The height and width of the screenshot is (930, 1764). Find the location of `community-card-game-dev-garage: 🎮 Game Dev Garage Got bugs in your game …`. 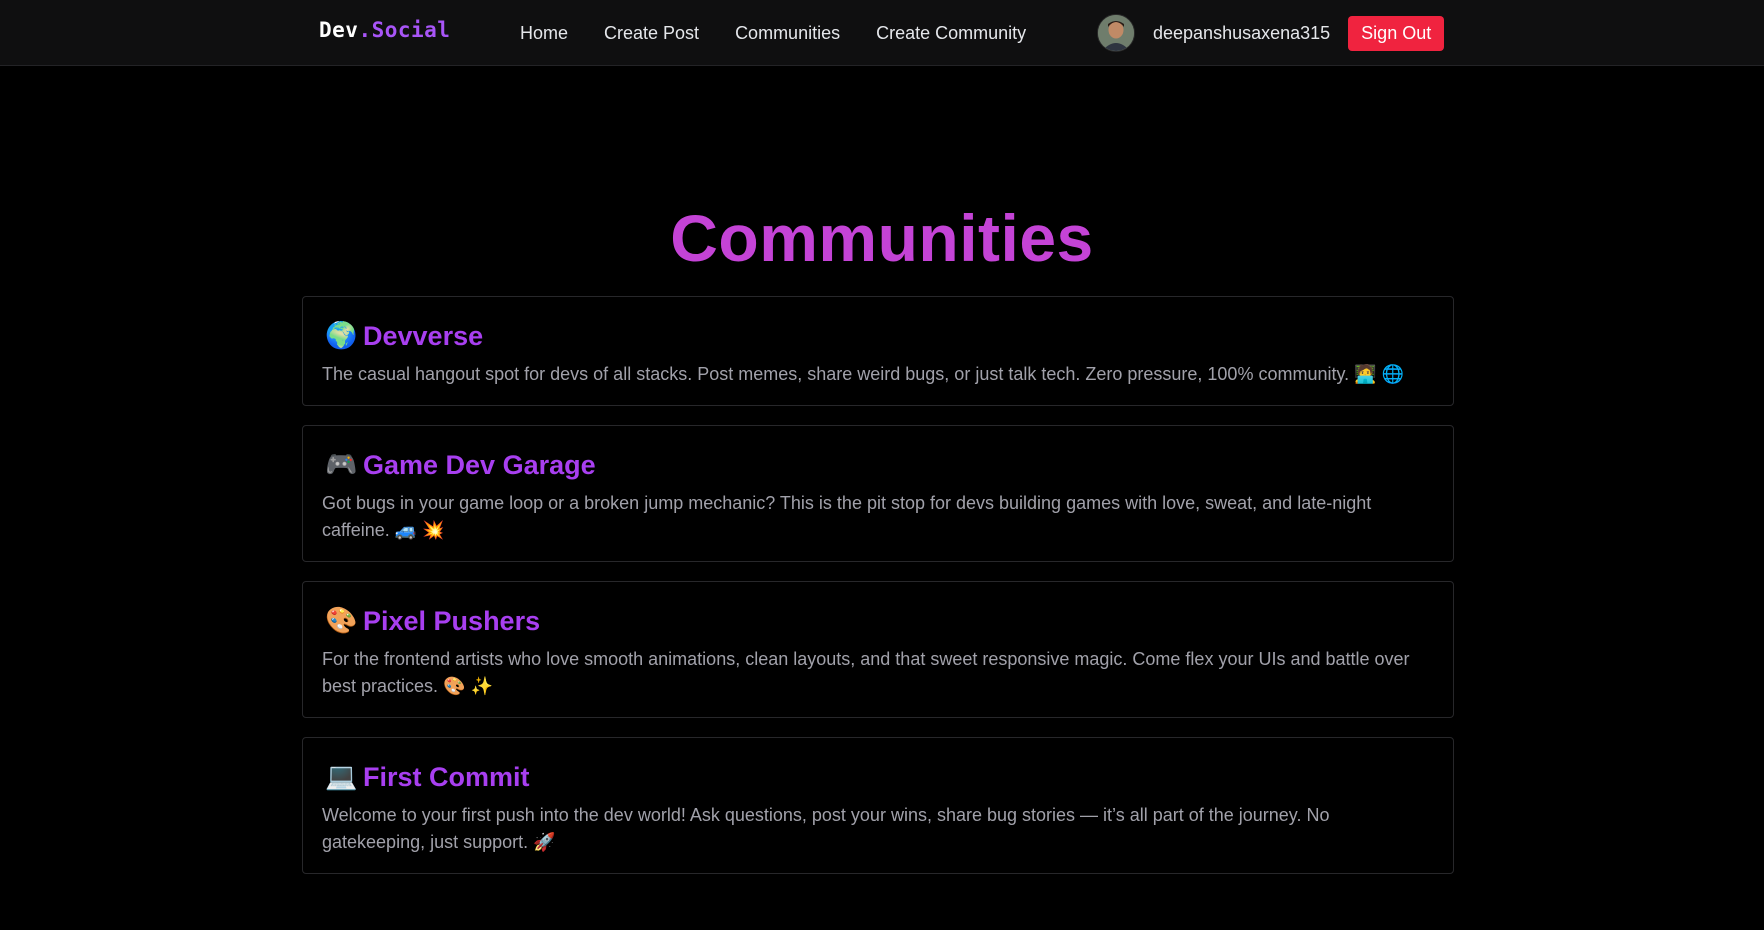

community-card-game-dev-garage: 🎮 Game Dev Garage Got bugs in your game … is located at coordinates (878, 493).